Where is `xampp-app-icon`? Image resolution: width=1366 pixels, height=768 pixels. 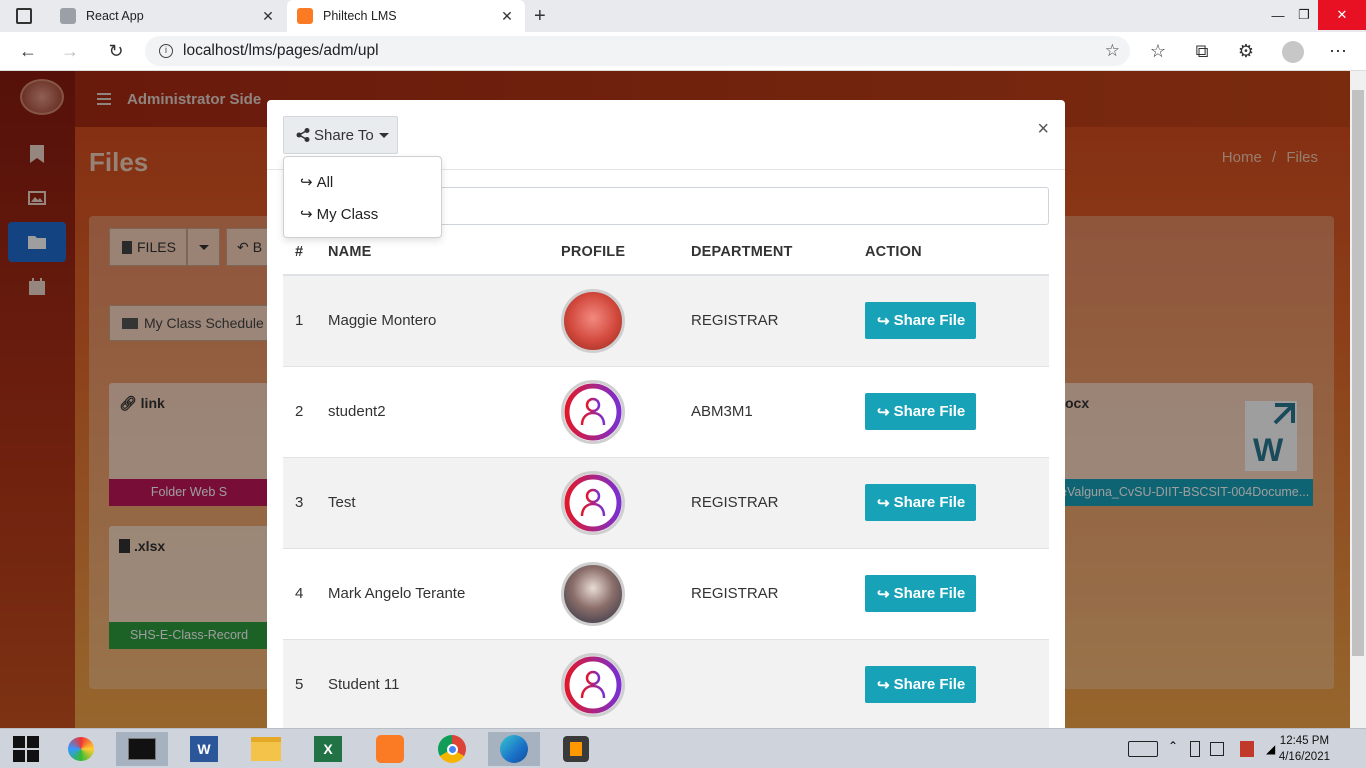 xampp-app-icon is located at coordinates (390, 749).